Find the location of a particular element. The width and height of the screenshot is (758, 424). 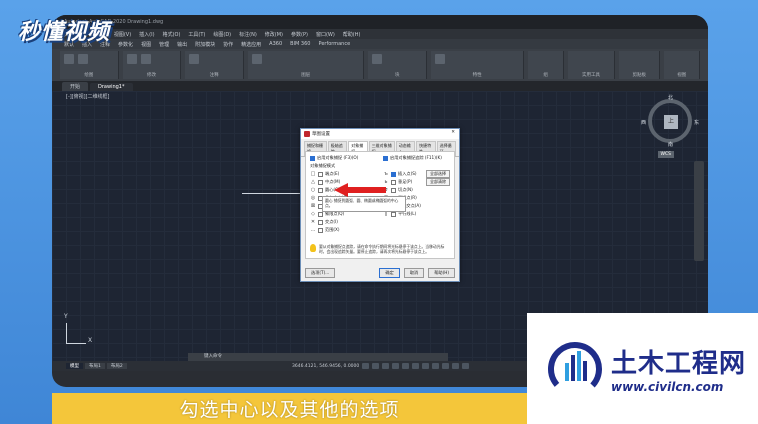

ribbon-tab-addins: 附加模块 is located at coordinates (205, 44).